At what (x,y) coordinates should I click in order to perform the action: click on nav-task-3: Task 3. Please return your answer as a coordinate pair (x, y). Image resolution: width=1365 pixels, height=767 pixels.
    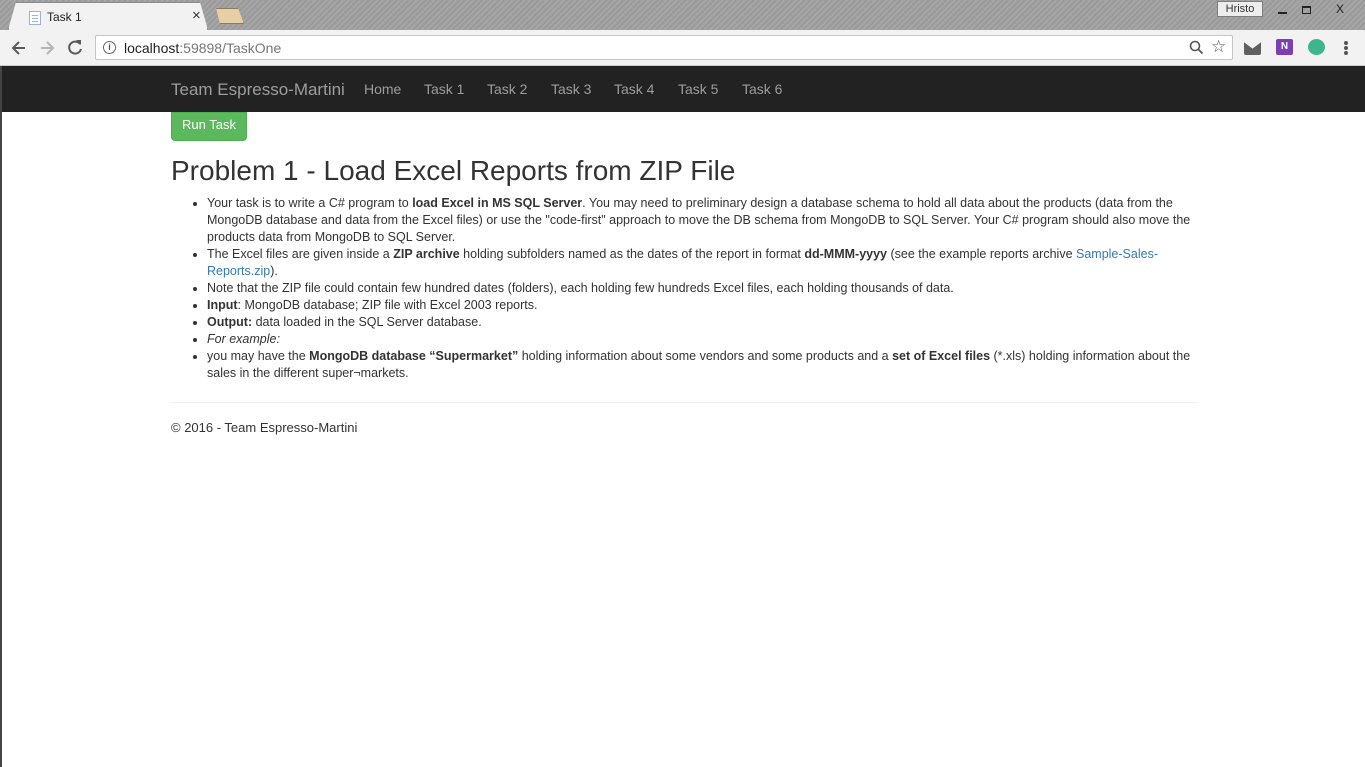
    Looking at the image, I should click on (571, 89).